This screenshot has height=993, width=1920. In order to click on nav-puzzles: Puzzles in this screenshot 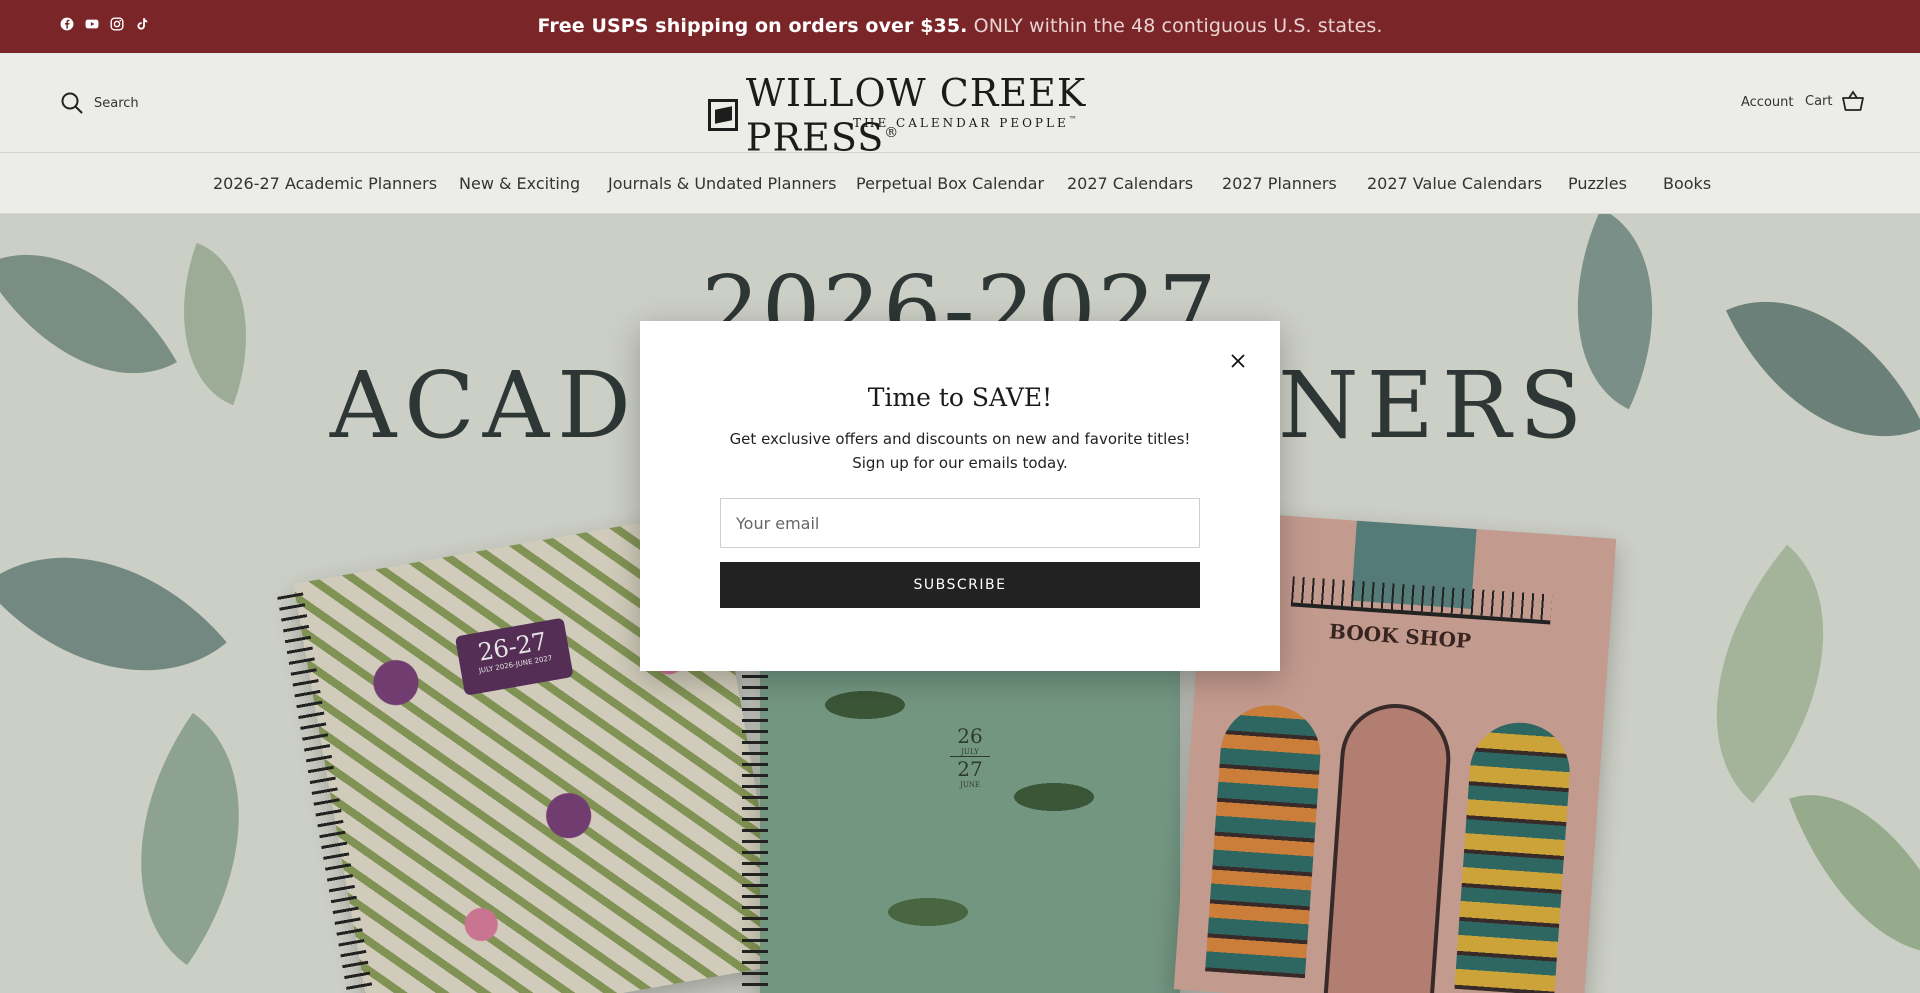, I will do `click(1597, 183)`.